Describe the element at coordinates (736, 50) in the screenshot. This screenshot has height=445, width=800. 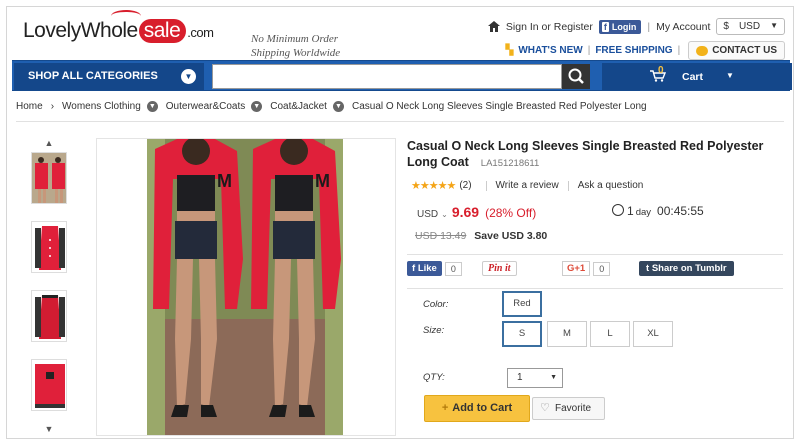
I see `contact-us-button: CONTACT US` at that location.